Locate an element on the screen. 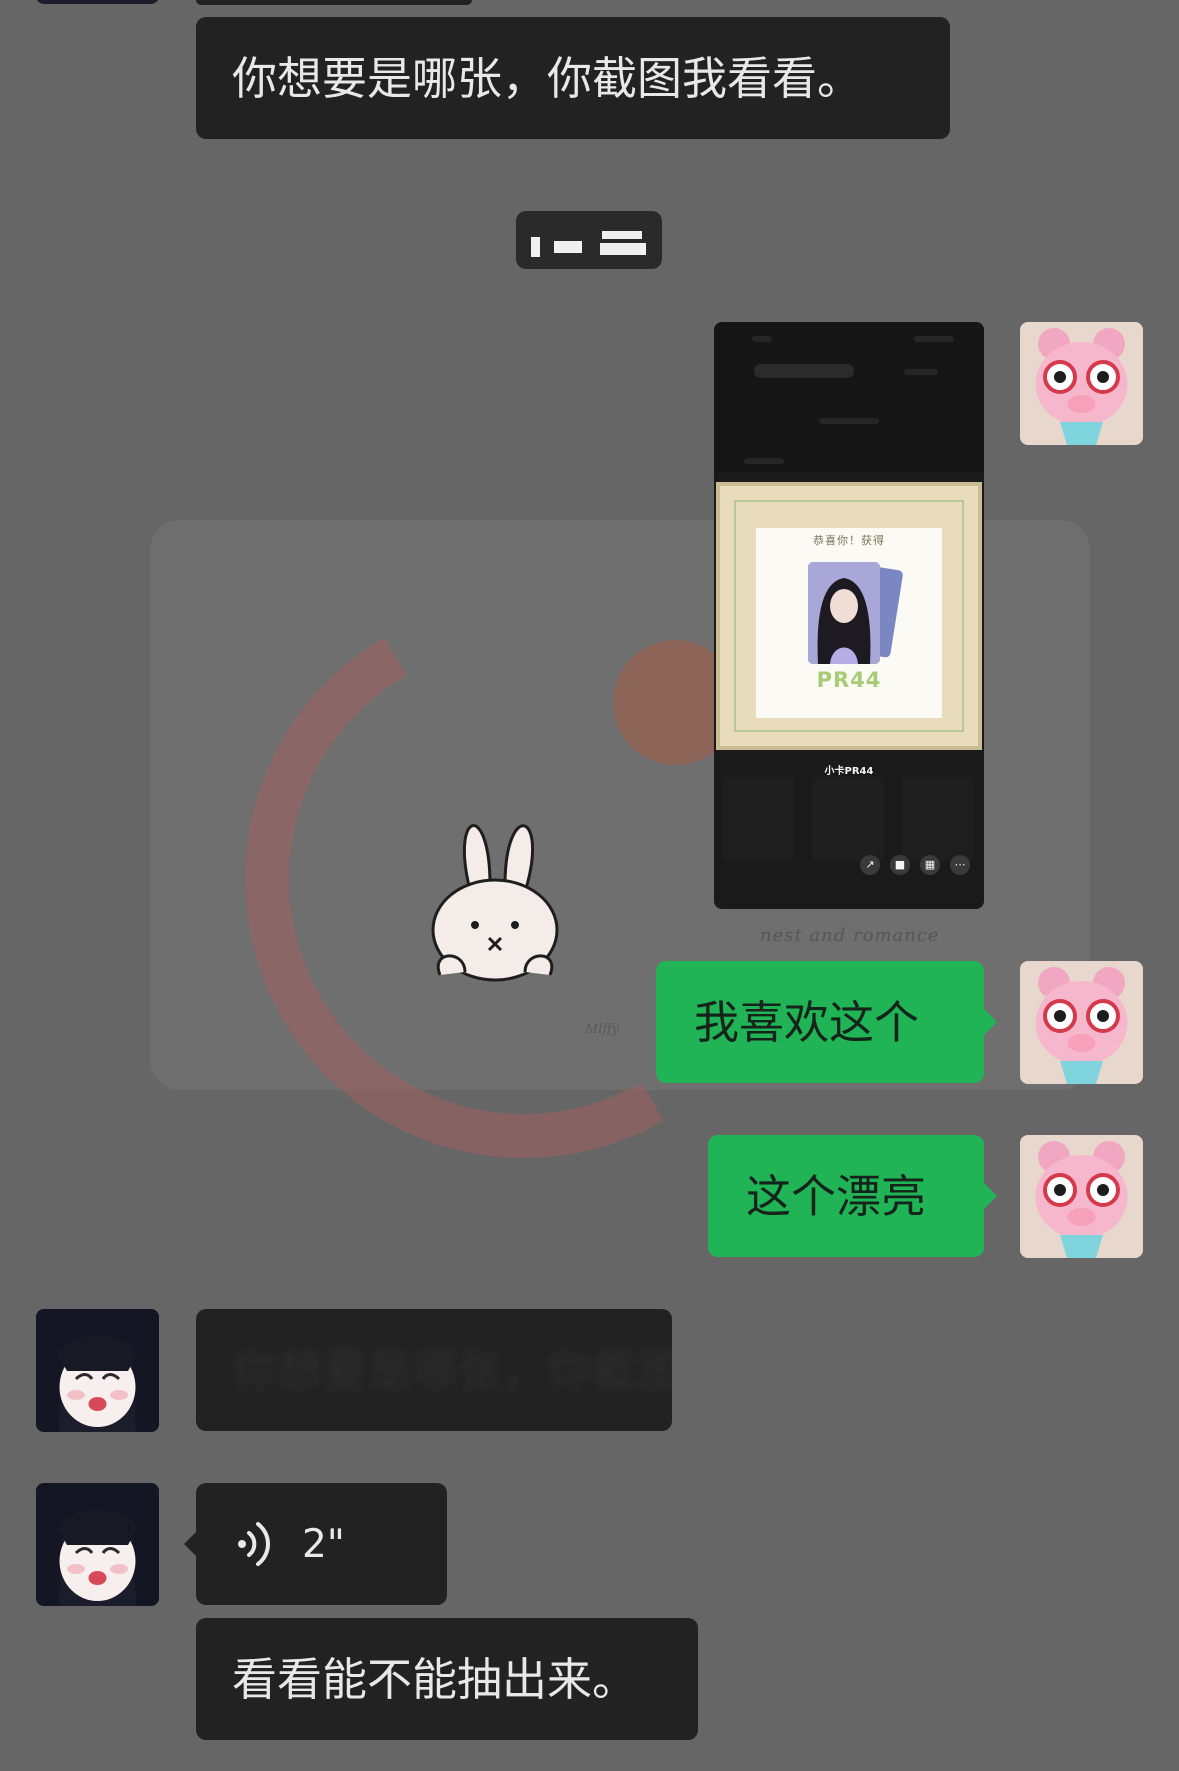 This screenshot has width=1179, height=1771. message-text: 看看能不能抽出来。 is located at coordinates (435, 1679).